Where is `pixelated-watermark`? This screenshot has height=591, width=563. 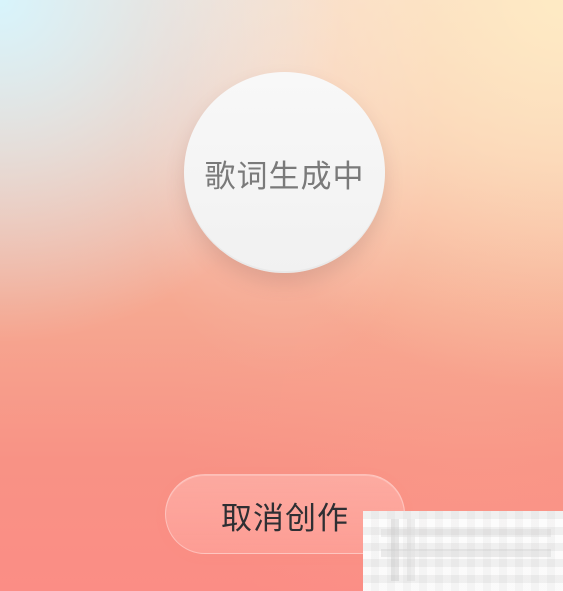
pixelated-watermark is located at coordinates (463, 551).